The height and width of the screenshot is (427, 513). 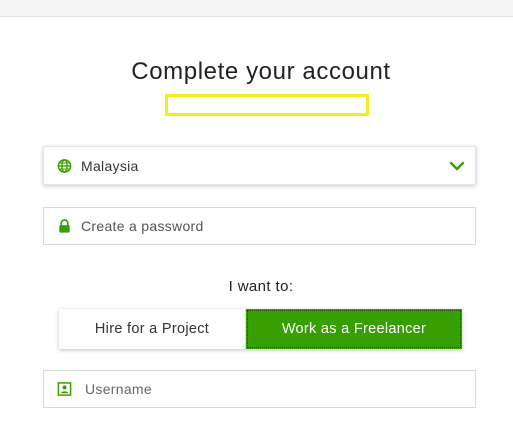 What do you see at coordinates (64, 165) in the screenshot?
I see `globe-icon` at bounding box center [64, 165].